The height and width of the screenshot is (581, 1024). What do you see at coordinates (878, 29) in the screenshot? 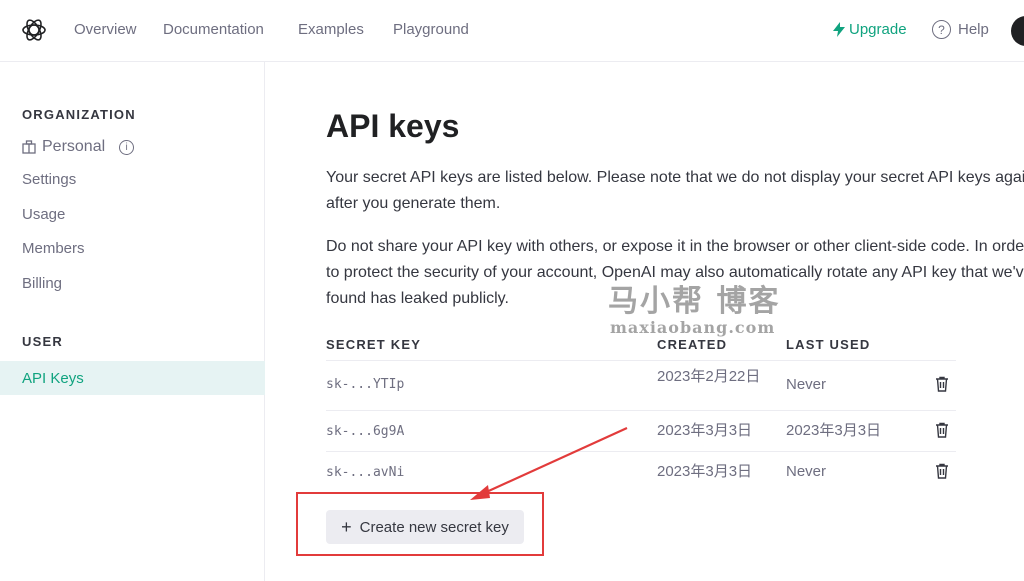
I see `upgrade-label: Upgrade` at bounding box center [878, 29].